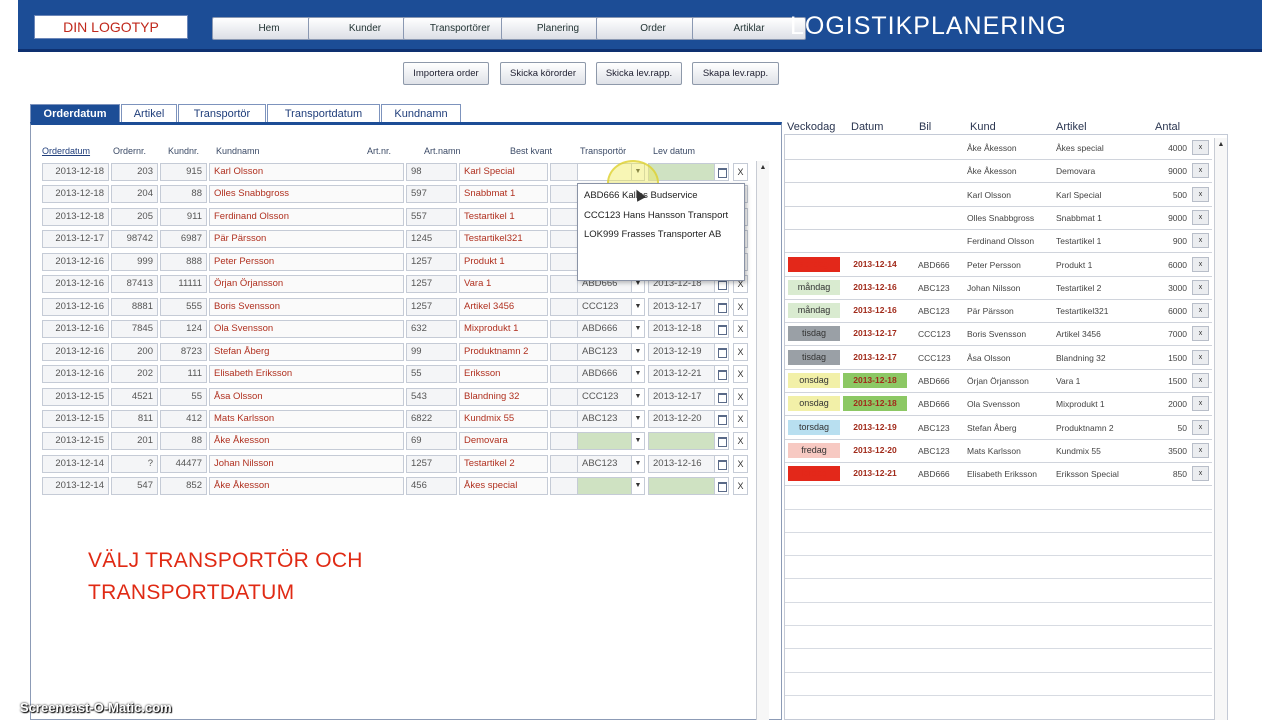  What do you see at coordinates (983, 127) in the screenshot?
I see `col-kund: Kund` at bounding box center [983, 127].